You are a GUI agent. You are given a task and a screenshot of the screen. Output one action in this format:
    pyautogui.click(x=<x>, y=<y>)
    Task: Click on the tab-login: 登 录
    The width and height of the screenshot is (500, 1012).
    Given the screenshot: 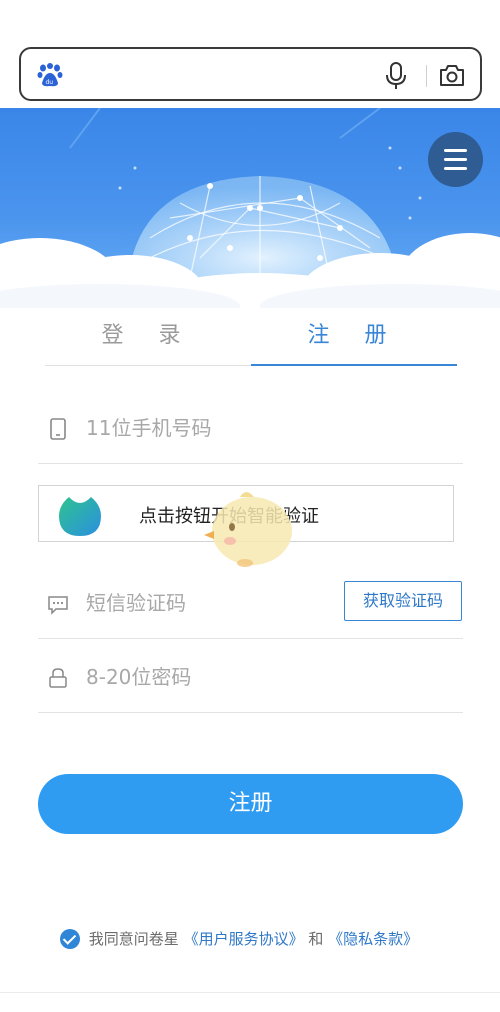 What is the action you would take?
    pyautogui.click(x=148, y=339)
    